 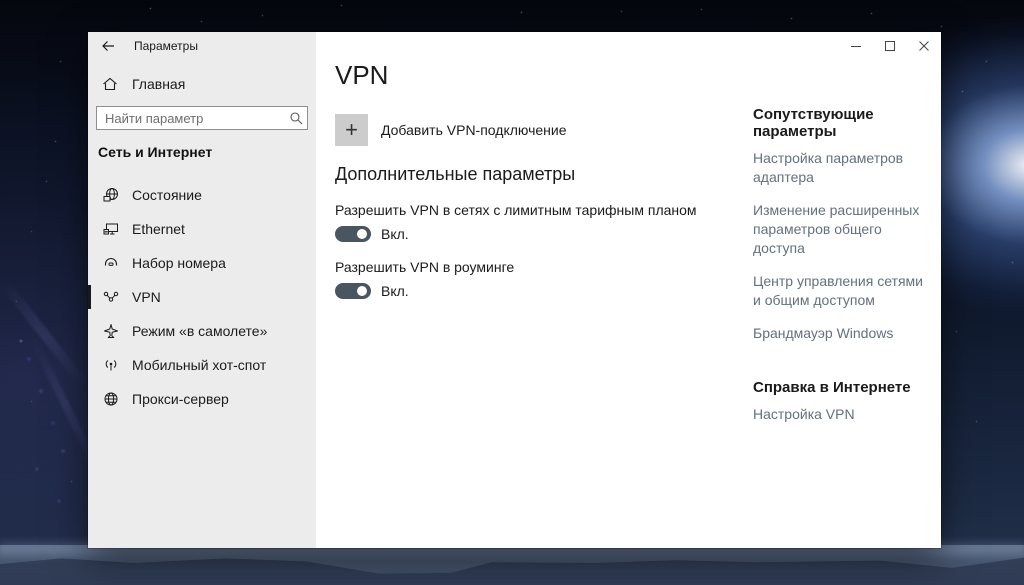 I want to click on sidebar-item-home: Главная, so click(x=202, y=84).